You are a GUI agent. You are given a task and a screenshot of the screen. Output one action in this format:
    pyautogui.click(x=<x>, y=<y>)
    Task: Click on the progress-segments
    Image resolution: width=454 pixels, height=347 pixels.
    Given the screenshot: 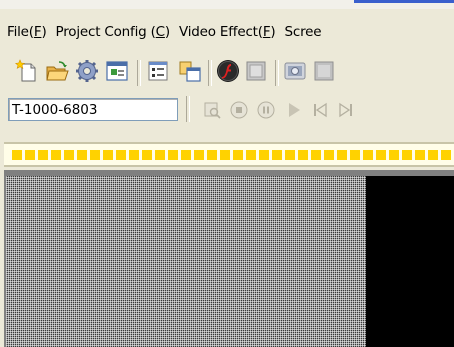 What is the action you would take?
    pyautogui.click(x=233, y=155)
    